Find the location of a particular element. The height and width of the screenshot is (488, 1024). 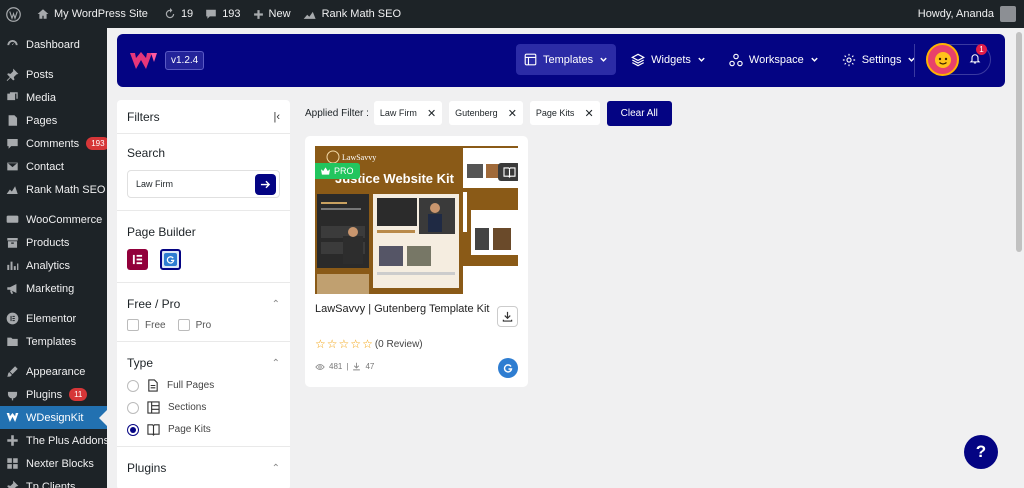

full-pages-radio is located at coordinates (133, 385).